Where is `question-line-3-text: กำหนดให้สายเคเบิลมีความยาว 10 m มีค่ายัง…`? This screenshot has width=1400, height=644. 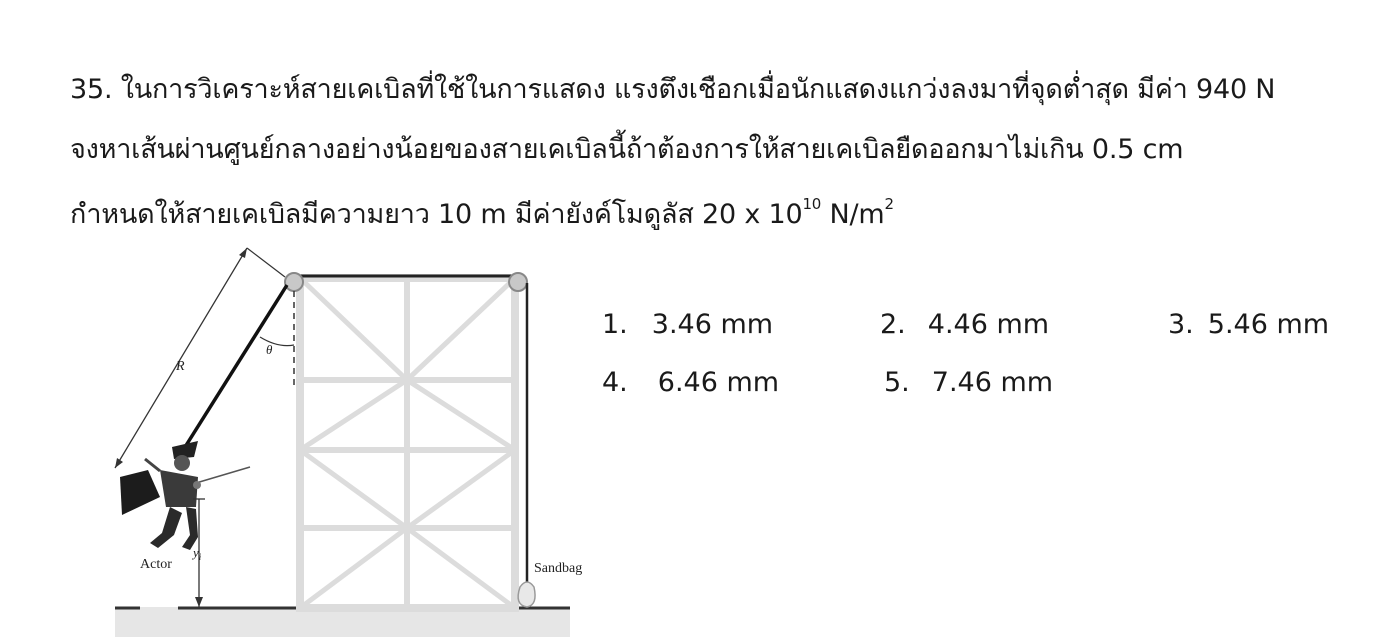 question-line-3-text: กำหนดให้สายเคเบิลมีความยาว 10 m มีค่ายัง… is located at coordinates (436, 214).